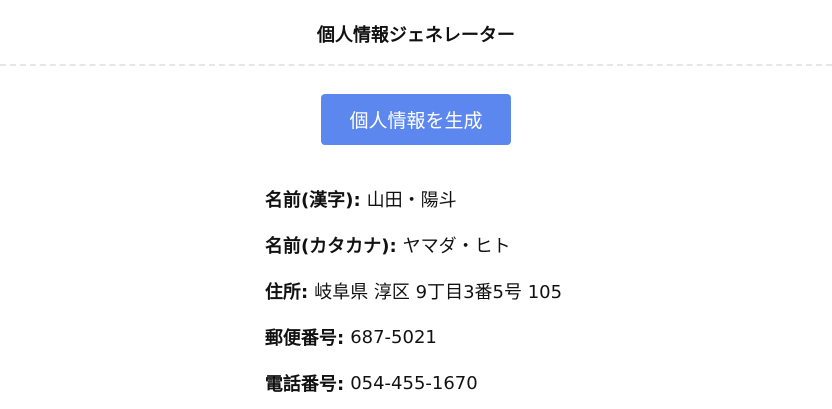 The width and height of the screenshot is (832, 409). I want to click on generate-button: 個人情報を生成, so click(416, 119).